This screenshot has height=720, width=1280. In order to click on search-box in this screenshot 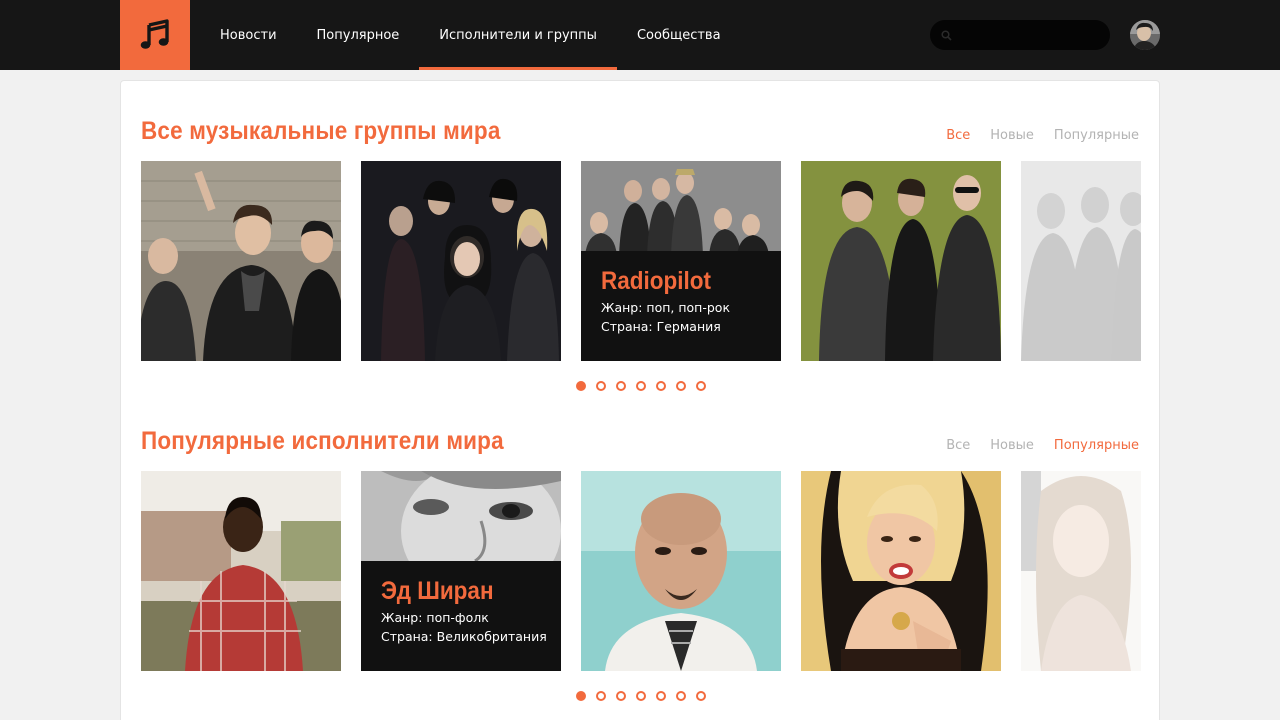, I will do `click(1020, 35)`.